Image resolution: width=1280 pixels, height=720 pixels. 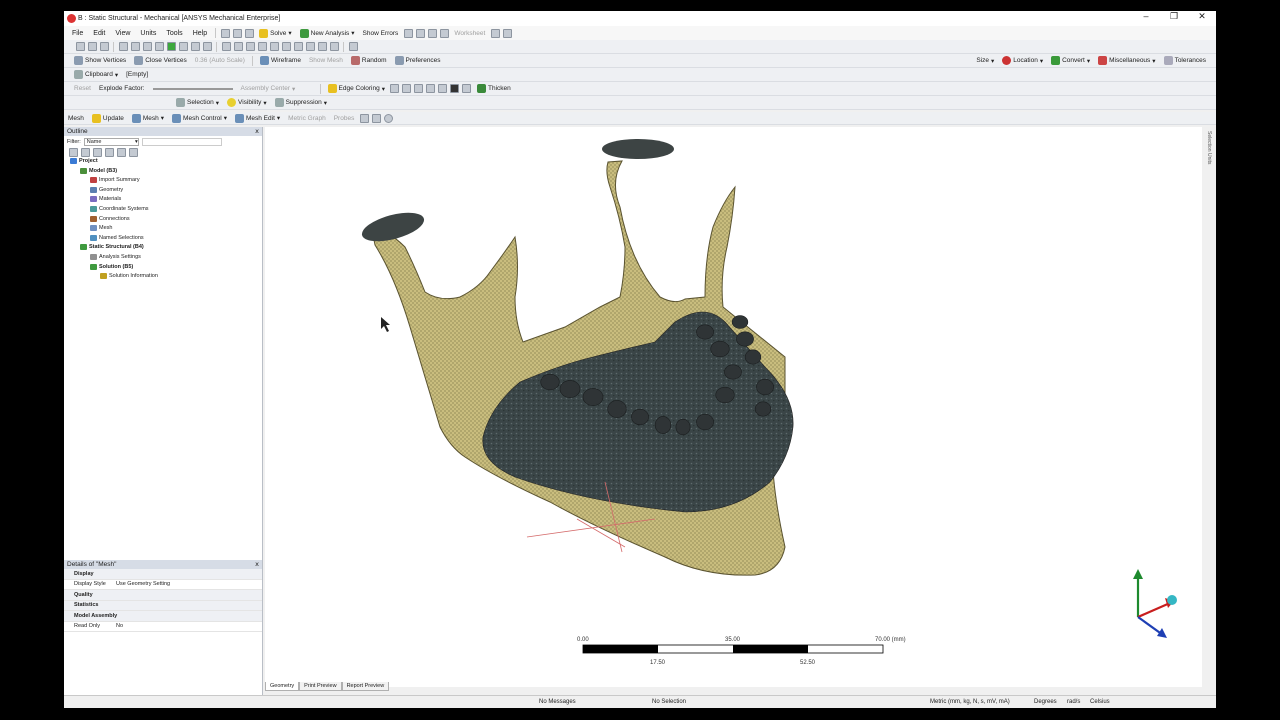 What do you see at coordinates (100, 61) in the screenshot?
I see `show-vertices-button: Show Vertices` at bounding box center [100, 61].